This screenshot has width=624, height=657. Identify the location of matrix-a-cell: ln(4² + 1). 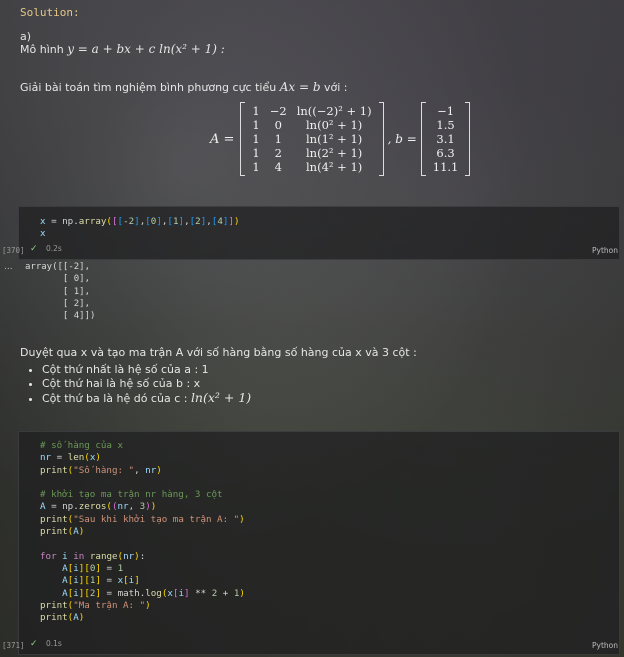
(334, 167).